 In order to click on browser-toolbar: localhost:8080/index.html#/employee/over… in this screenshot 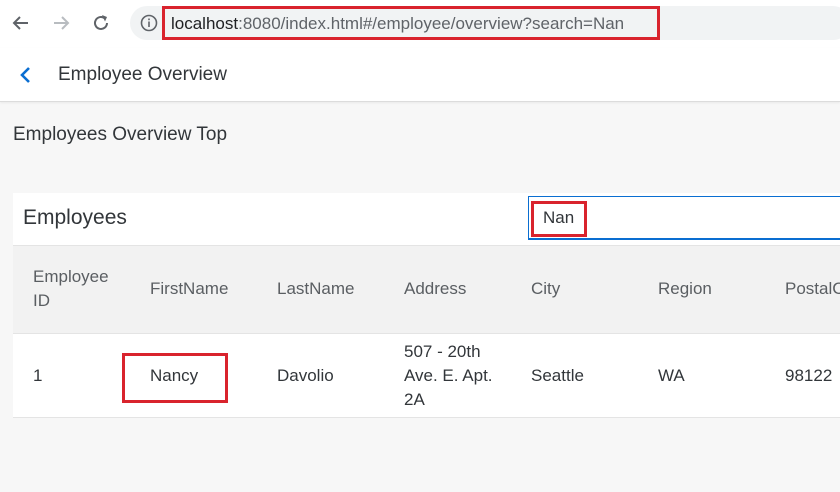, I will do `click(420, 24)`.